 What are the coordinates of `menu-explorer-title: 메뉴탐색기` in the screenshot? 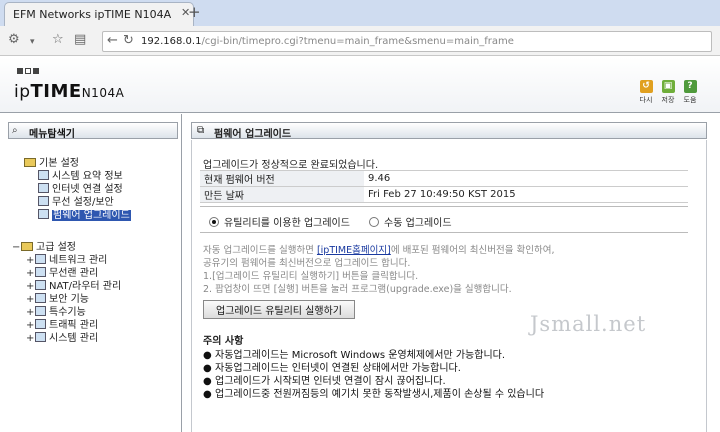 It's located at (52, 134).